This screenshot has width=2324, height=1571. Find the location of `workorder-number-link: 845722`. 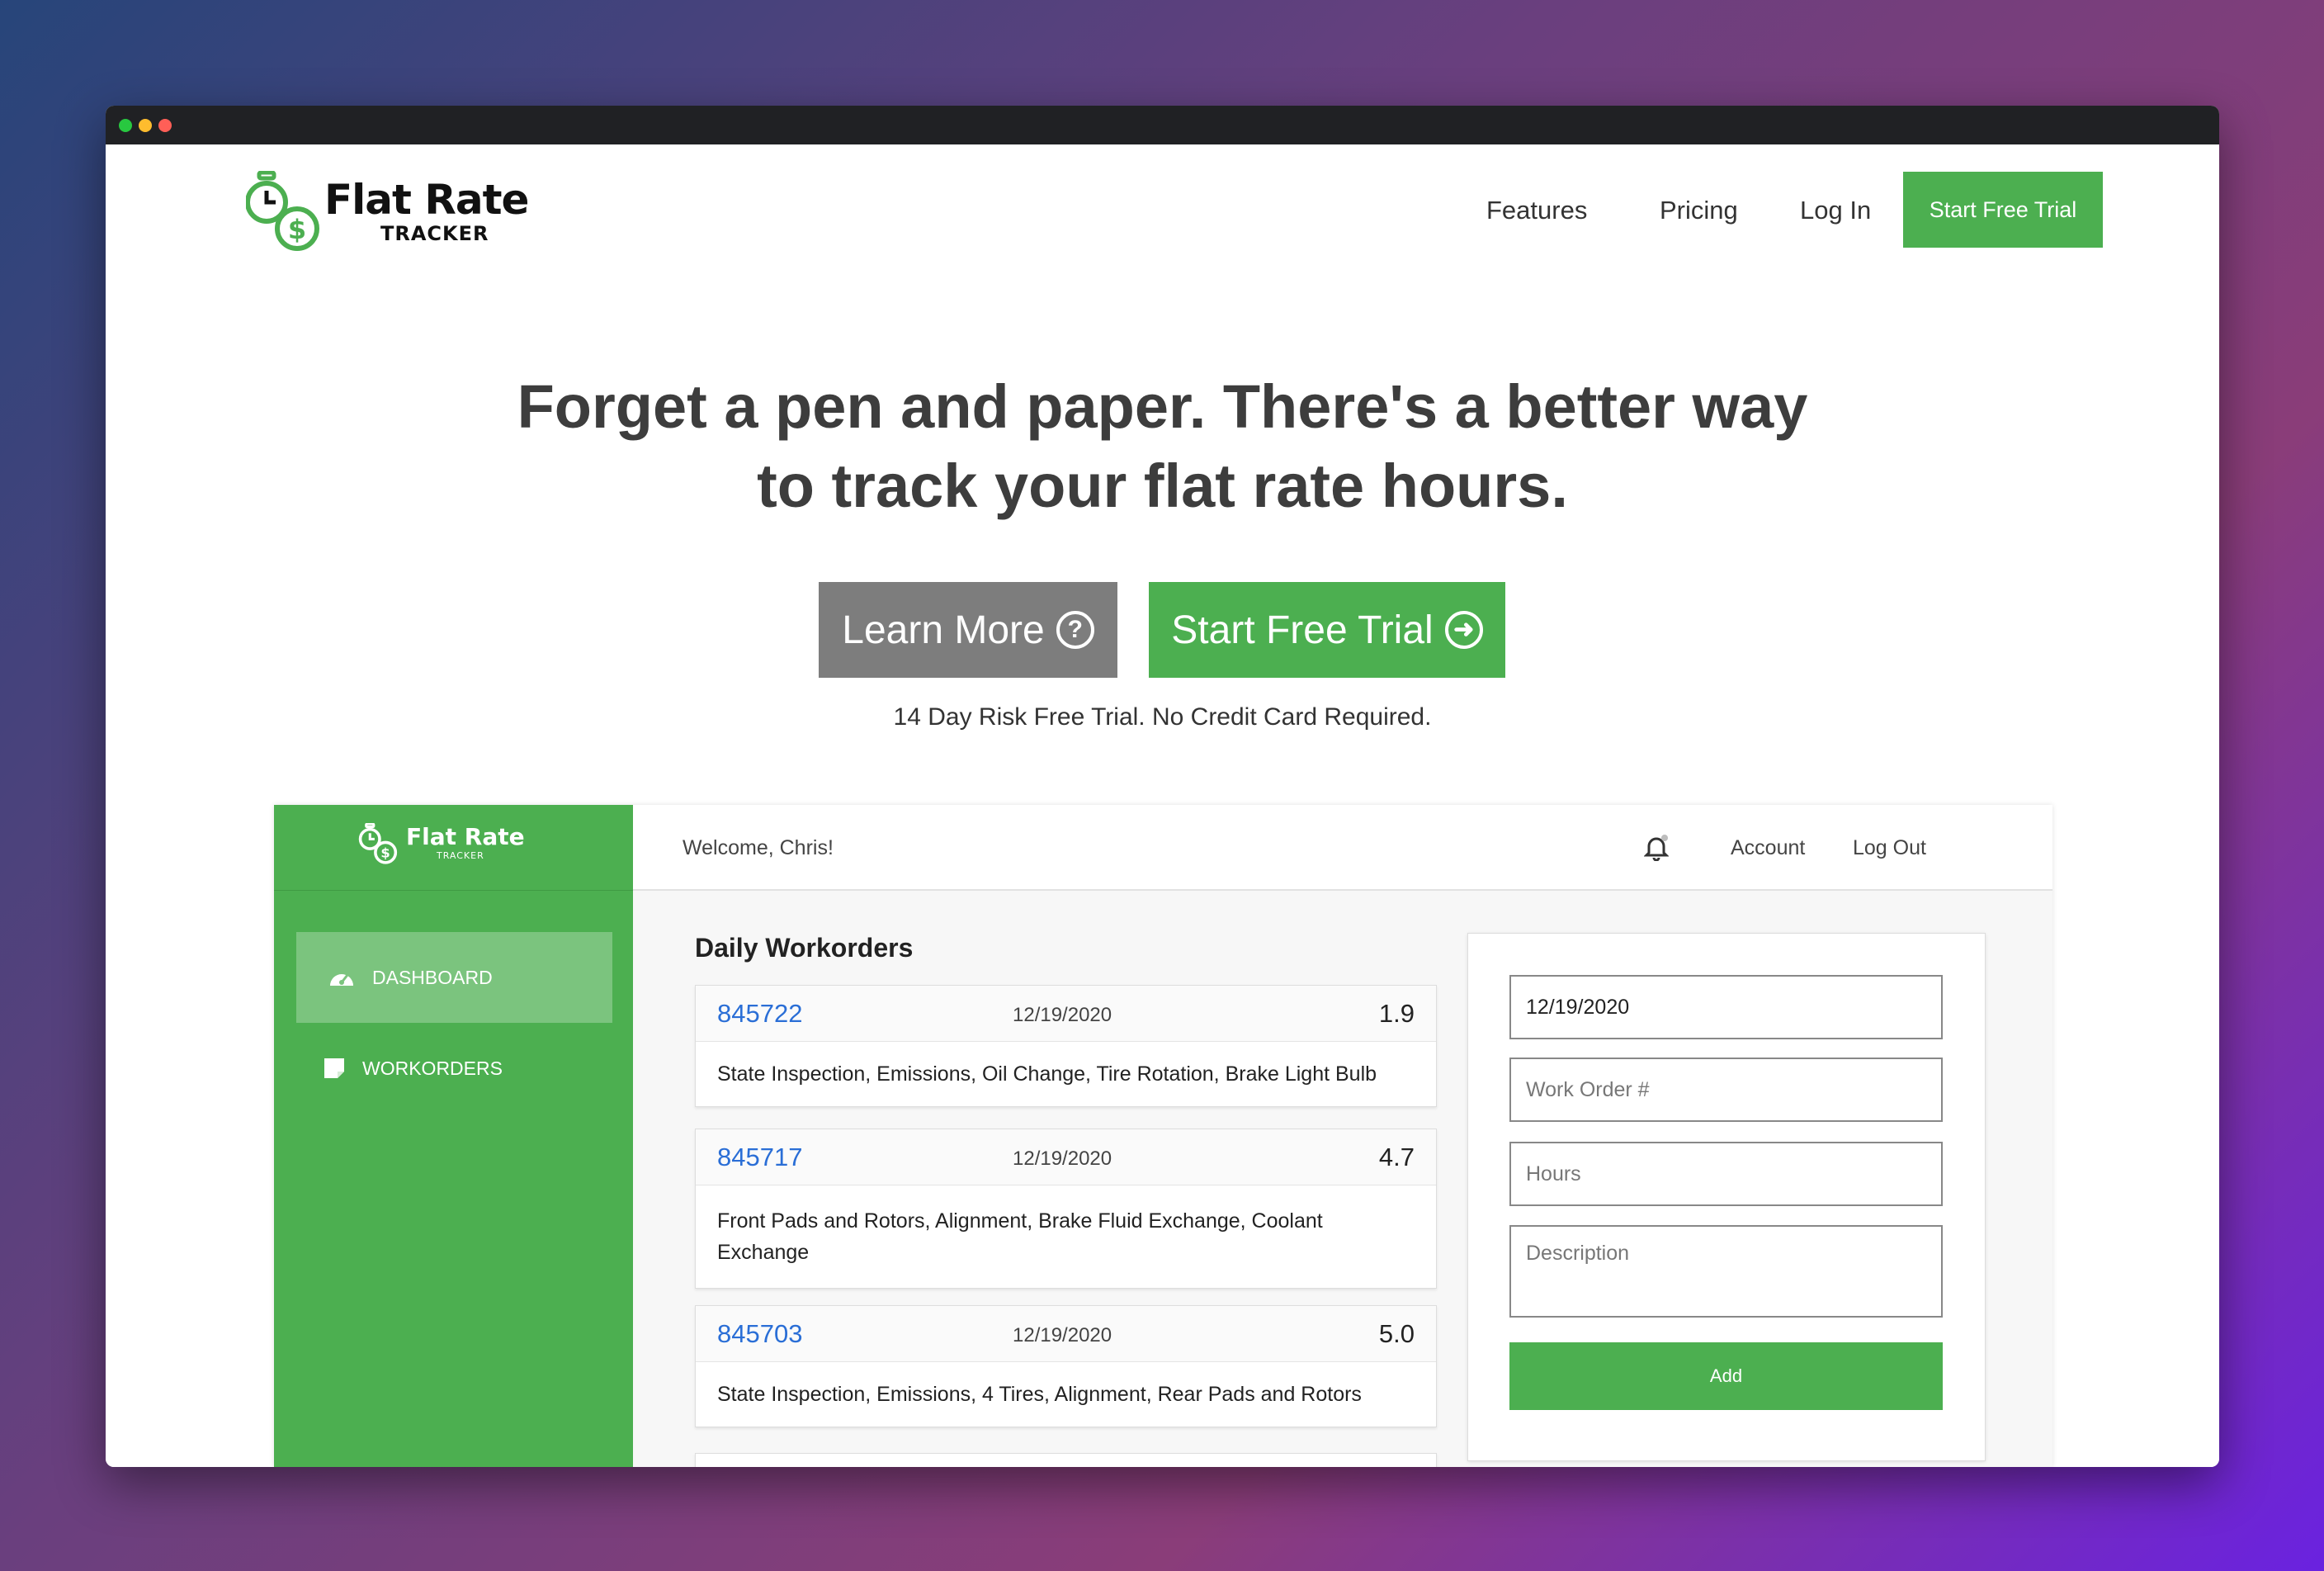

workorder-number-link: 845722 is located at coordinates (759, 1014).